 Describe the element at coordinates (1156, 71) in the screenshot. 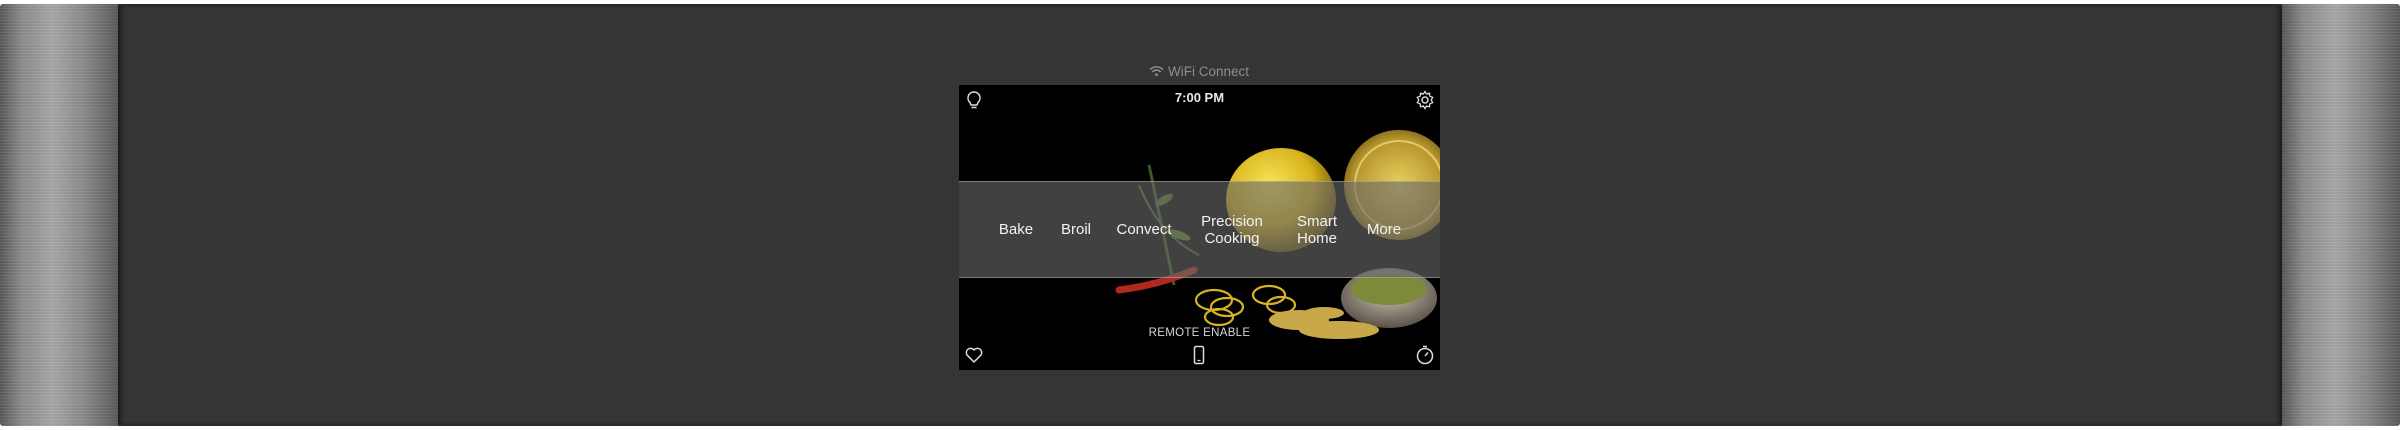

I see `wifi-icon` at that location.